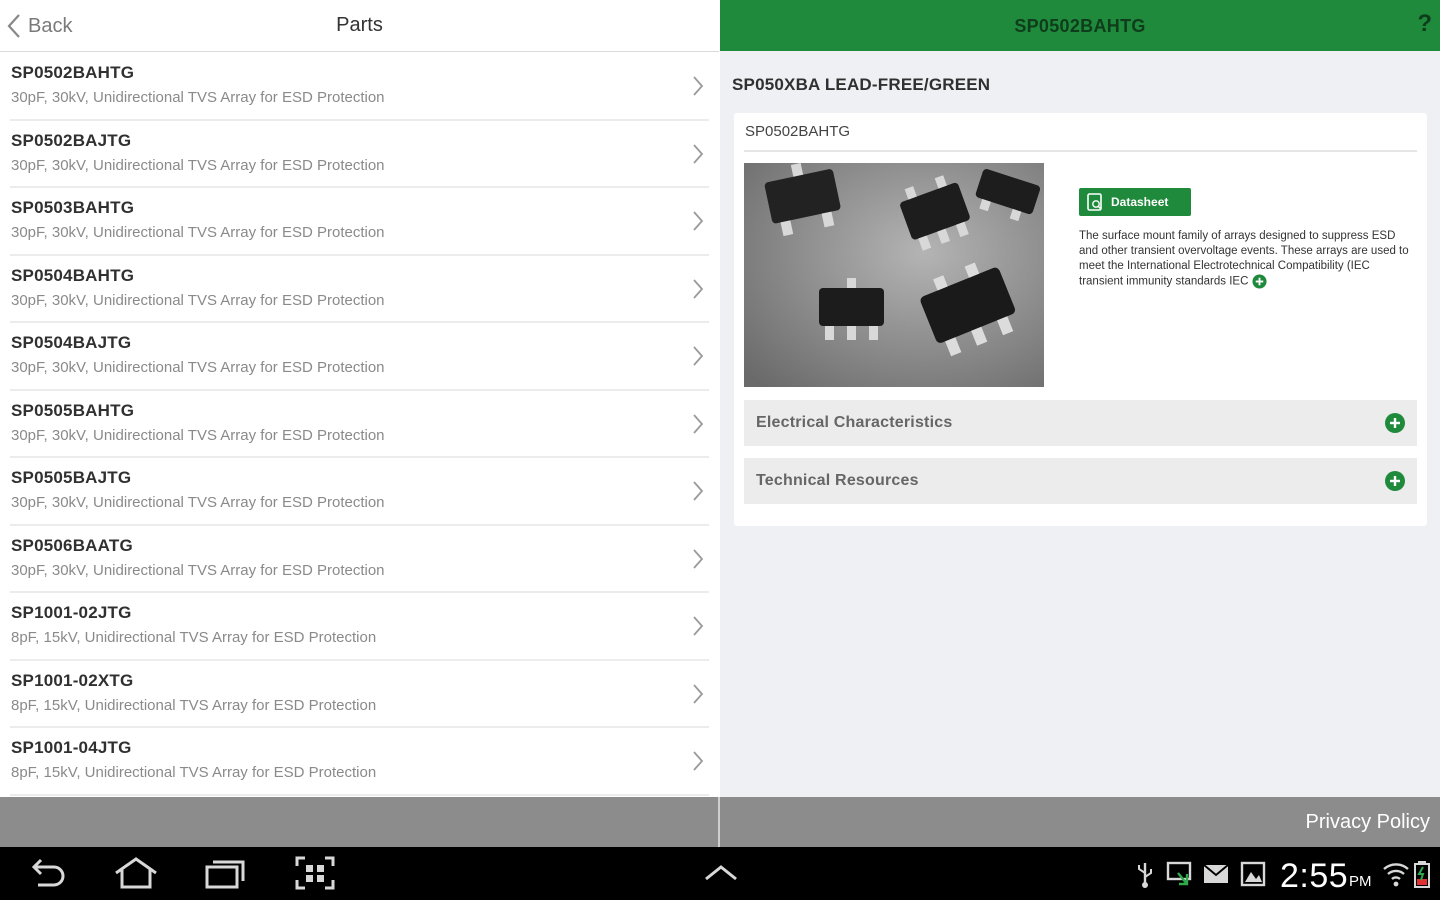 This screenshot has width=1440, height=900. What do you see at coordinates (1080, 423) in the screenshot?
I see `electrical-characteristics-section: Electrical Characteristics` at bounding box center [1080, 423].